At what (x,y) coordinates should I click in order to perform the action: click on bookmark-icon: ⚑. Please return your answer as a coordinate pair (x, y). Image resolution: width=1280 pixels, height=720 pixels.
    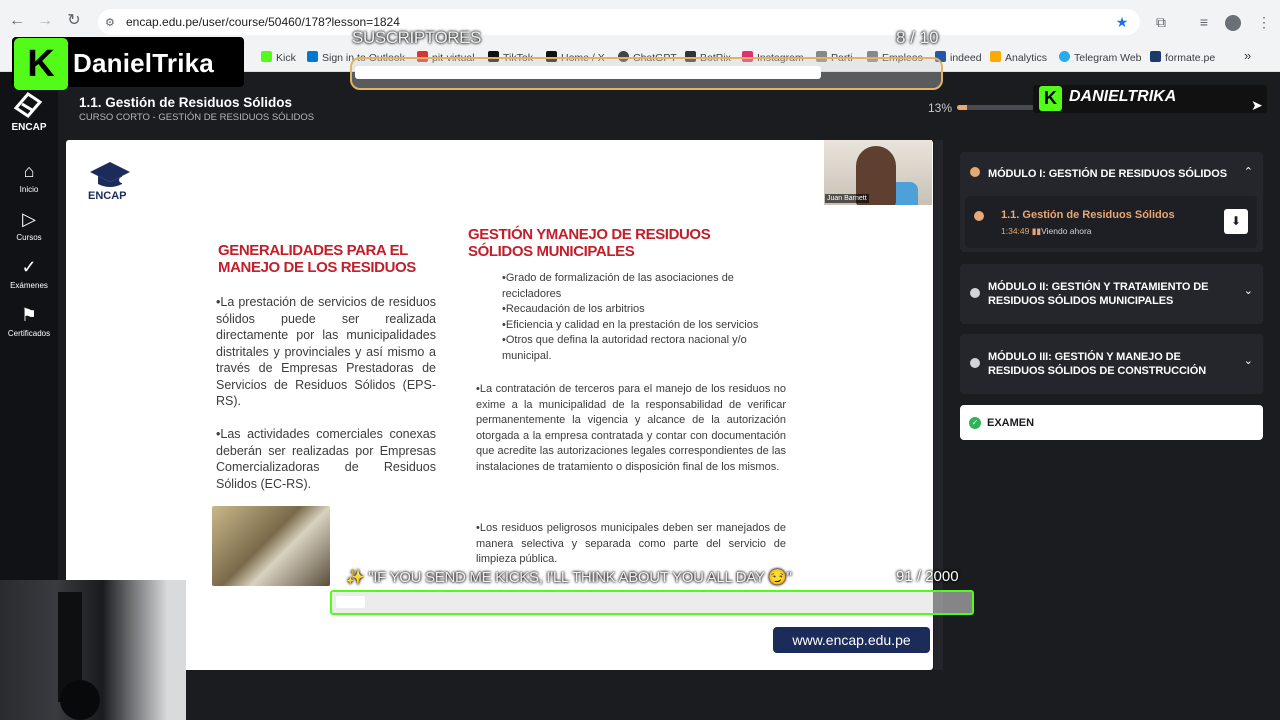
    Looking at the image, I should click on (29, 315).